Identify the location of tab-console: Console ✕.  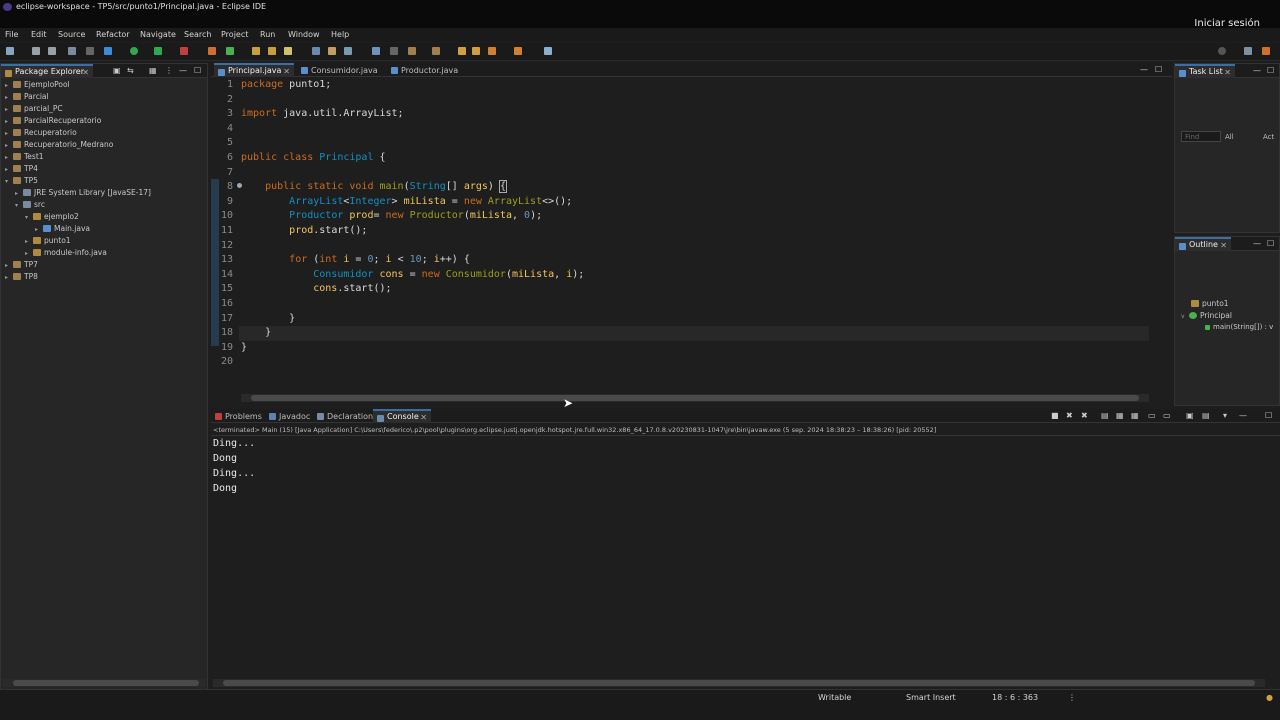
(402, 416).